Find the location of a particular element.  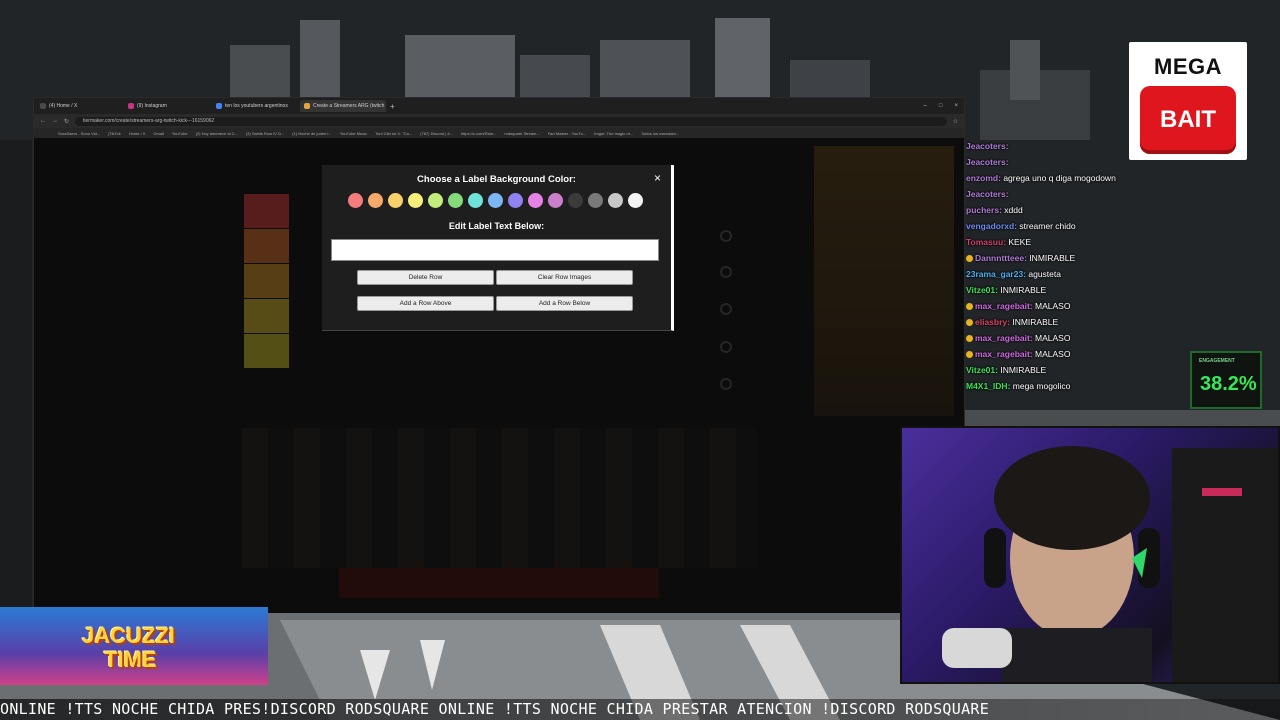

bookmark-item: Home / X is located at coordinates (137, 133).